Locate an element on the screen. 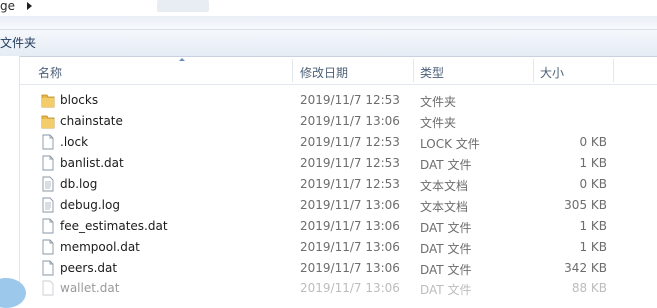 This screenshot has width=657, height=308. column-size: 大小 is located at coordinates (552, 72).